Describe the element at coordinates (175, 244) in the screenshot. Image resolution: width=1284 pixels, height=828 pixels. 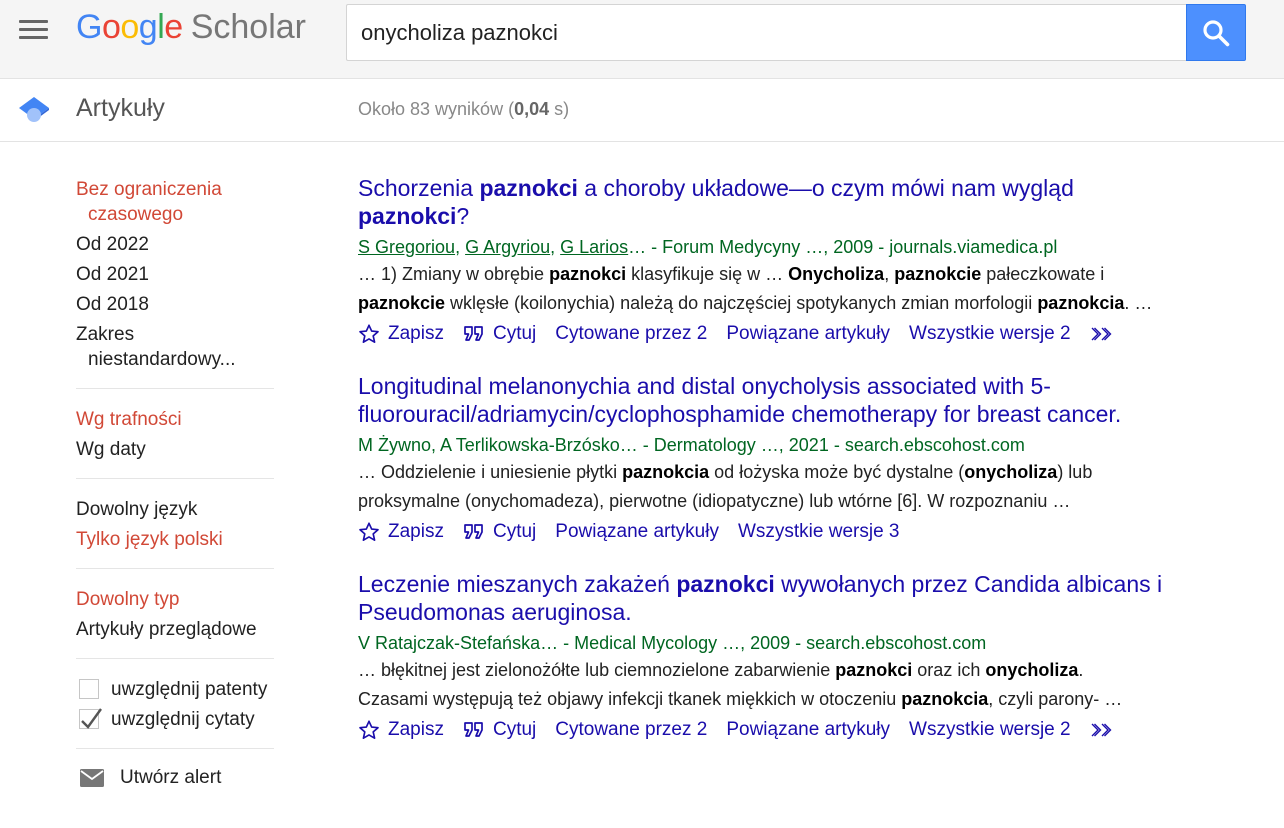
I see `time-filter-2022: Od 2022` at that location.